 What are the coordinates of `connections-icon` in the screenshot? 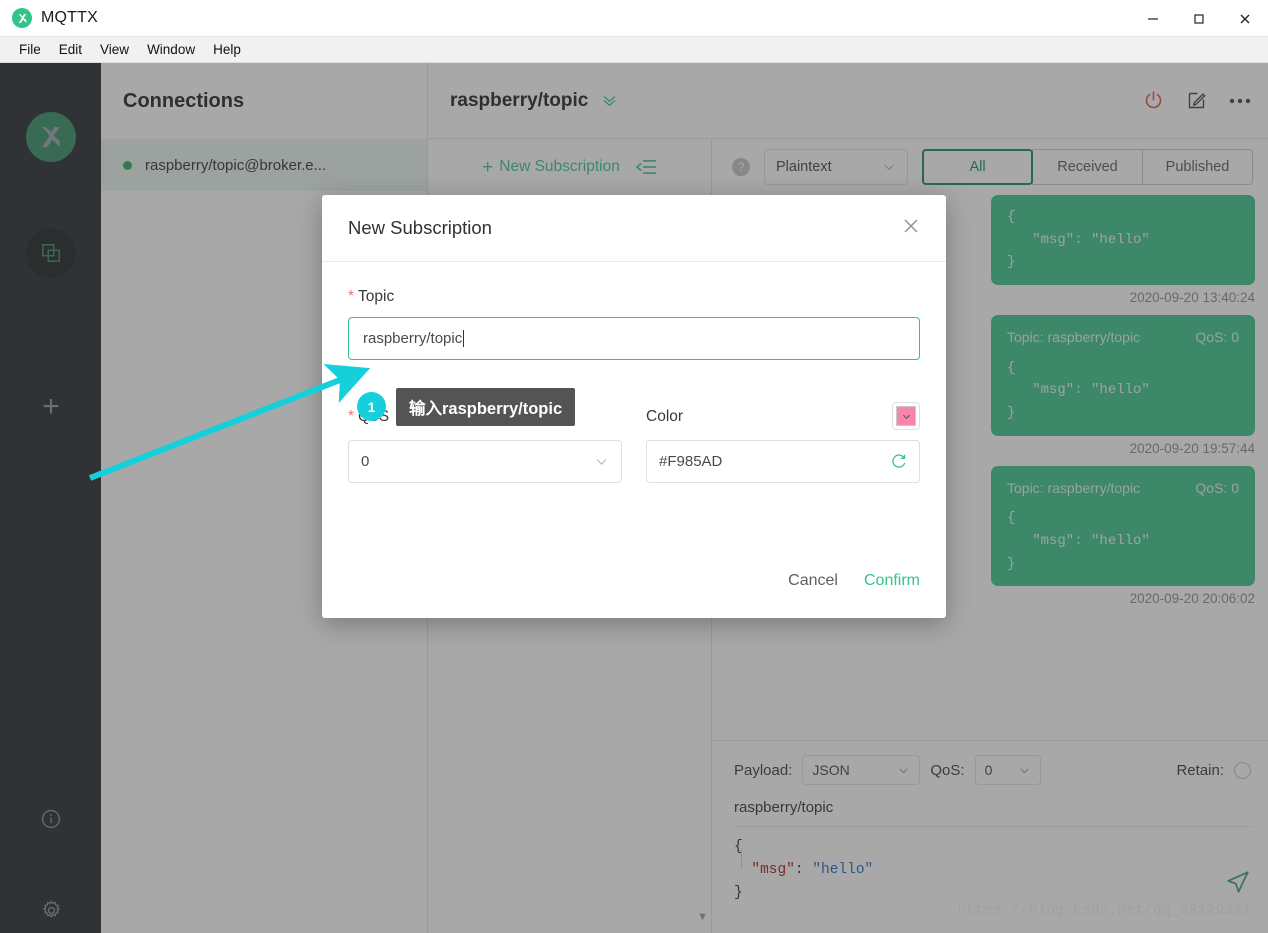 It's located at (51, 253).